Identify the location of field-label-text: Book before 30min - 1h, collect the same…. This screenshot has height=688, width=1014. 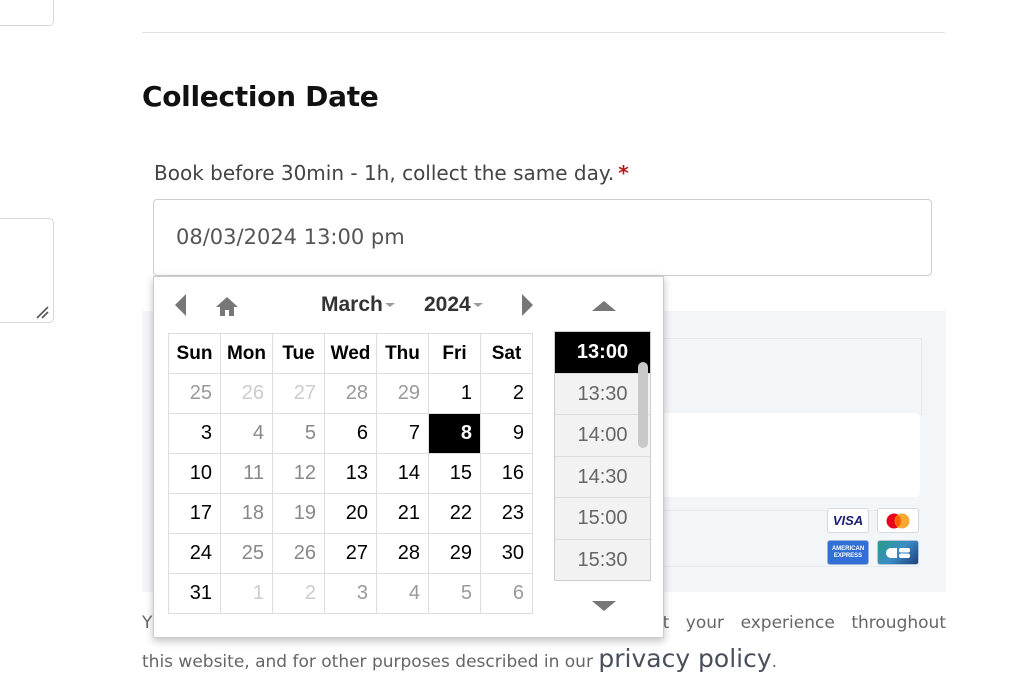
(384, 173).